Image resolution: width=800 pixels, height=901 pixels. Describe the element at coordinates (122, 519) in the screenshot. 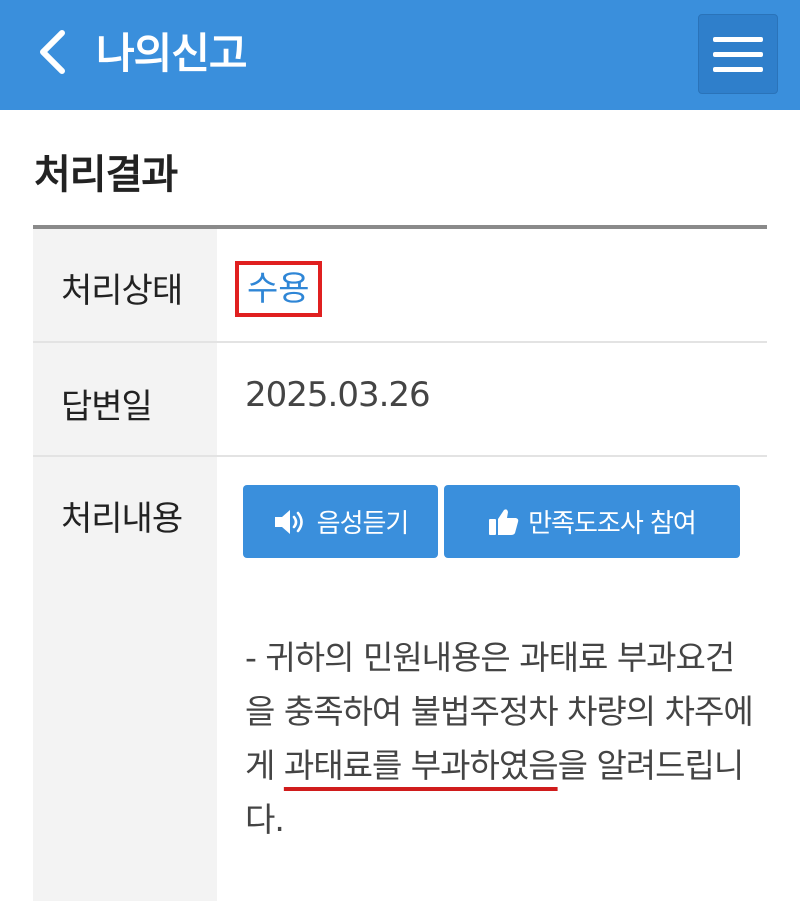

I see `content-label: 처리내용` at that location.